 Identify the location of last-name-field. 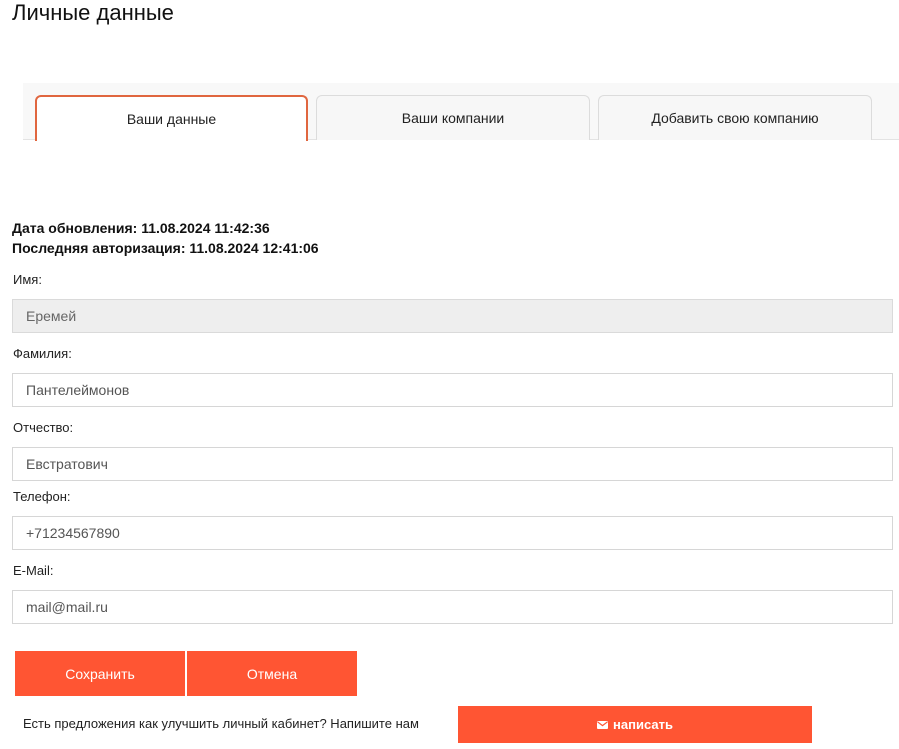
(452, 390).